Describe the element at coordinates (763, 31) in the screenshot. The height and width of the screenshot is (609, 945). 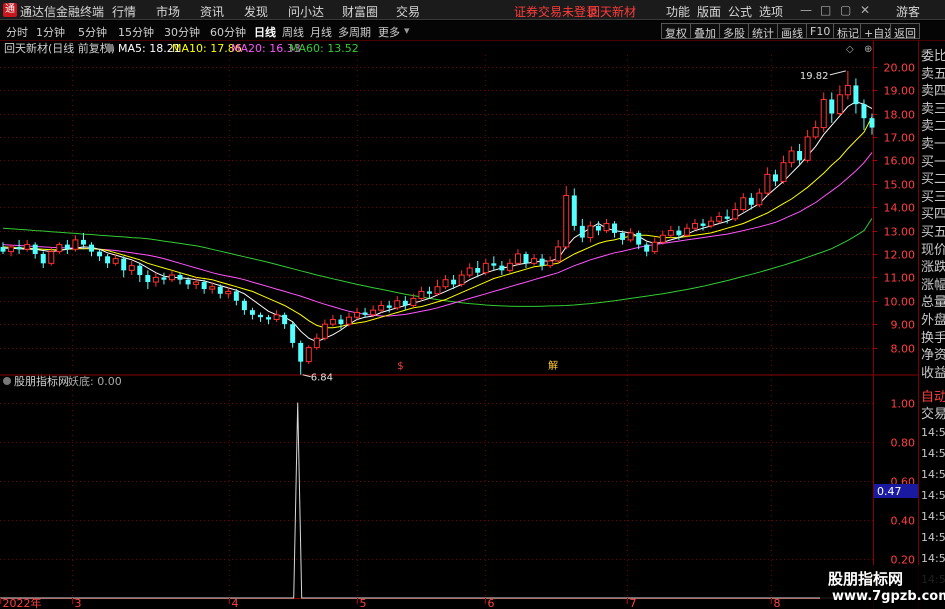
I see `statistics-button: 统计` at that location.